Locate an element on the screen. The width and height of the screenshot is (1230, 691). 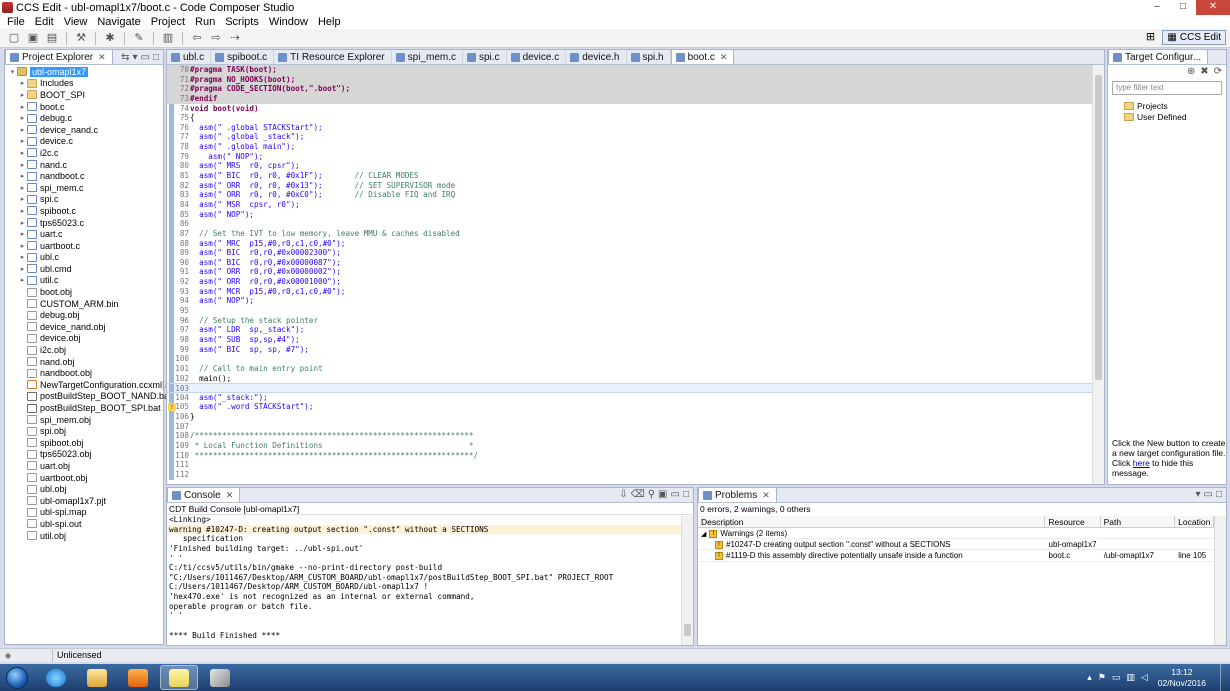
tree-item: ▸ ubl.c is located at coordinates (84, 258).